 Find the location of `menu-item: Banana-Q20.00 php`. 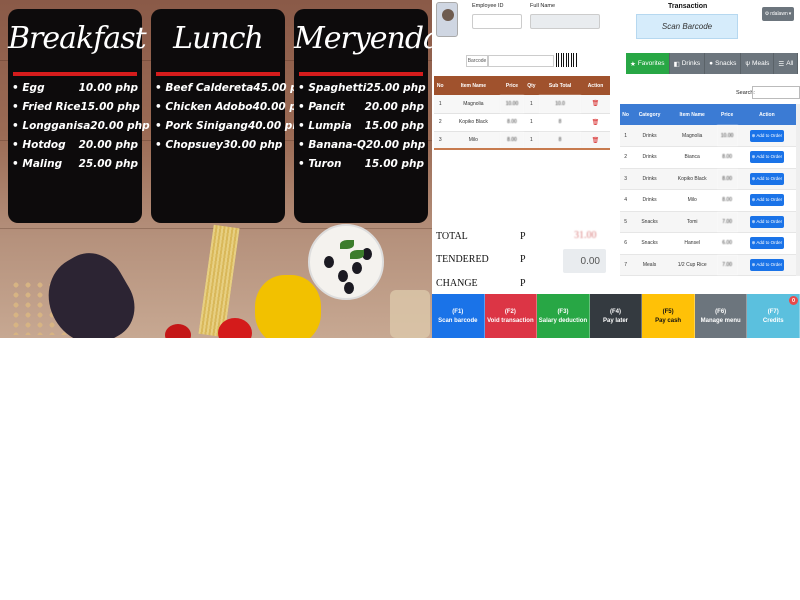

menu-item: Banana-Q20.00 php is located at coordinates (361, 148).